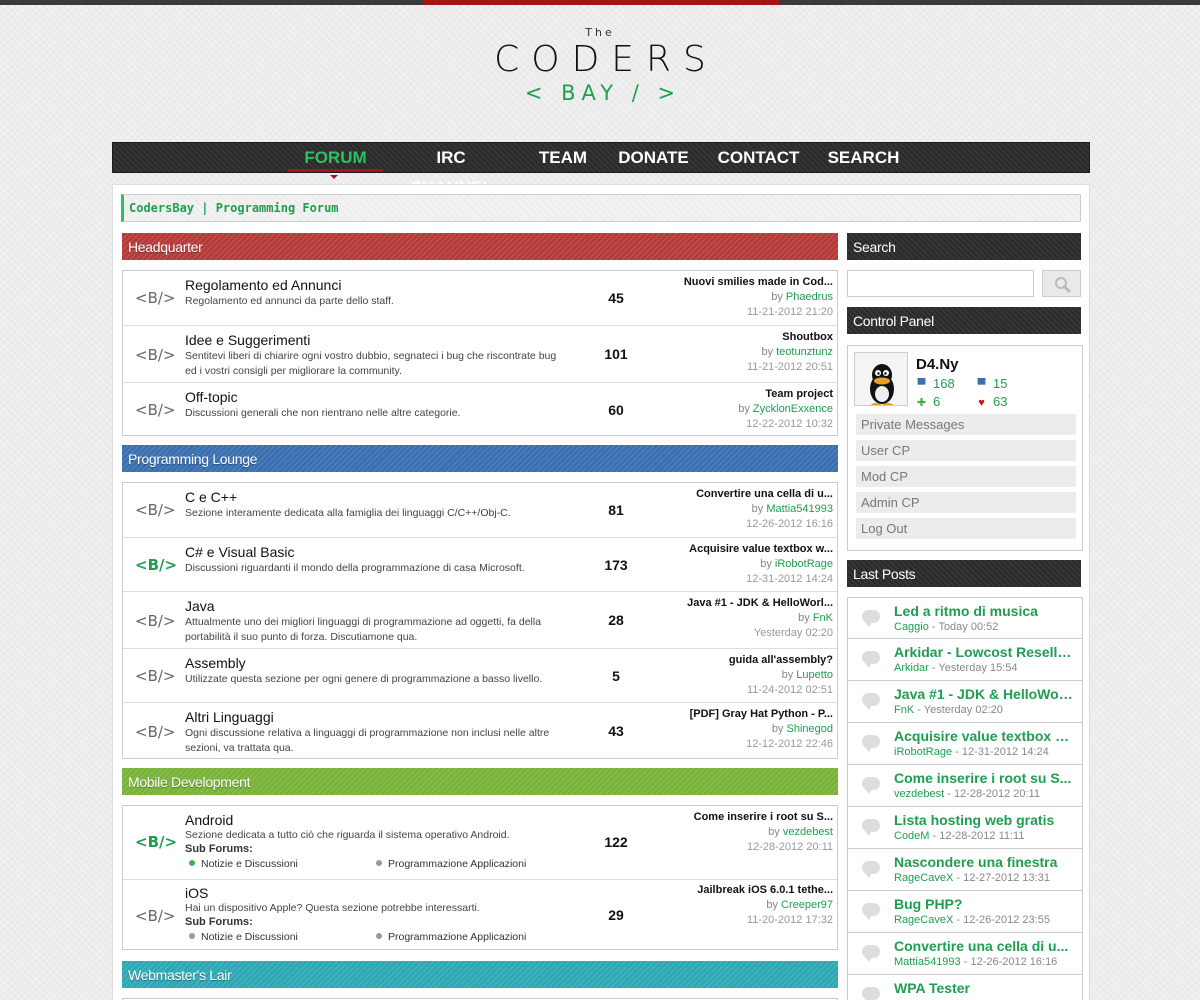 The image size is (1200, 1000). What do you see at coordinates (937, 364) in the screenshot?
I see `username: D4.Ny` at bounding box center [937, 364].